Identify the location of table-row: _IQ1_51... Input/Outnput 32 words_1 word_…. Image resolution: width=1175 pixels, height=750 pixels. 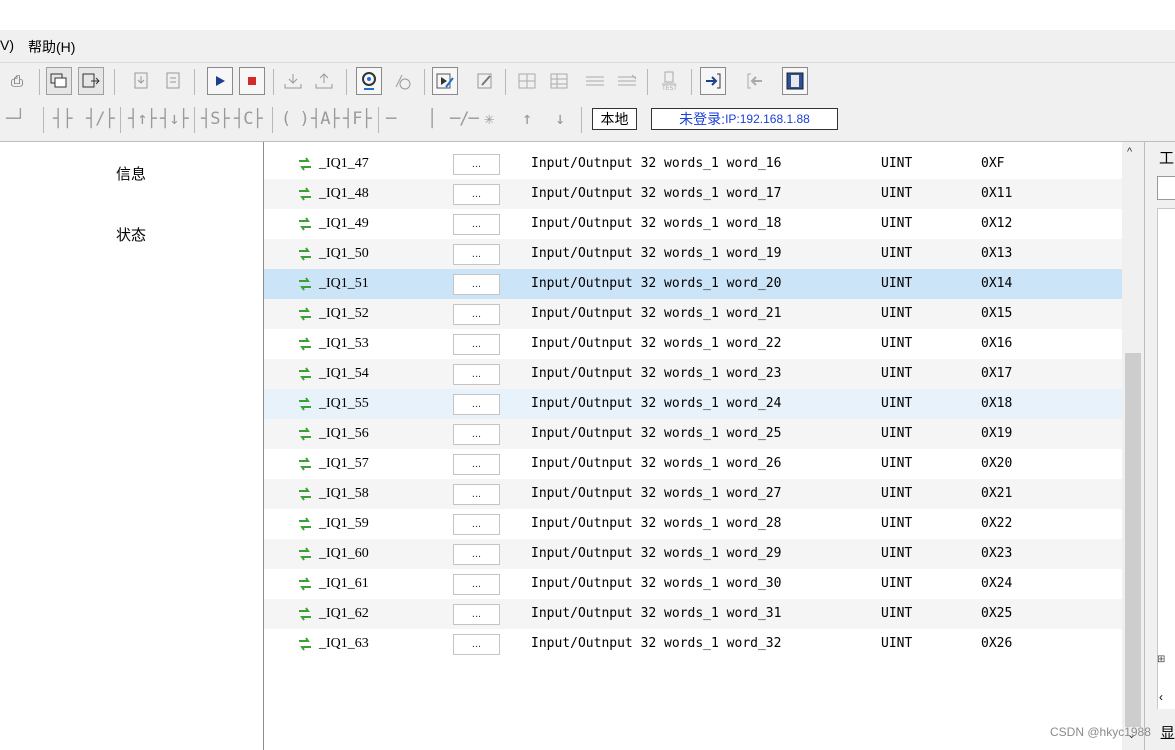
(693, 284).